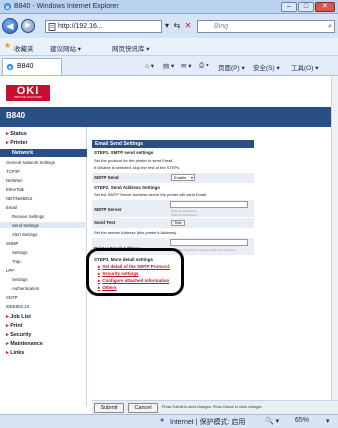 The width and height of the screenshot is (338, 428). Describe the element at coordinates (304, 67) in the screenshot. I see `tools-menu: 工具(O) ▾` at that location.